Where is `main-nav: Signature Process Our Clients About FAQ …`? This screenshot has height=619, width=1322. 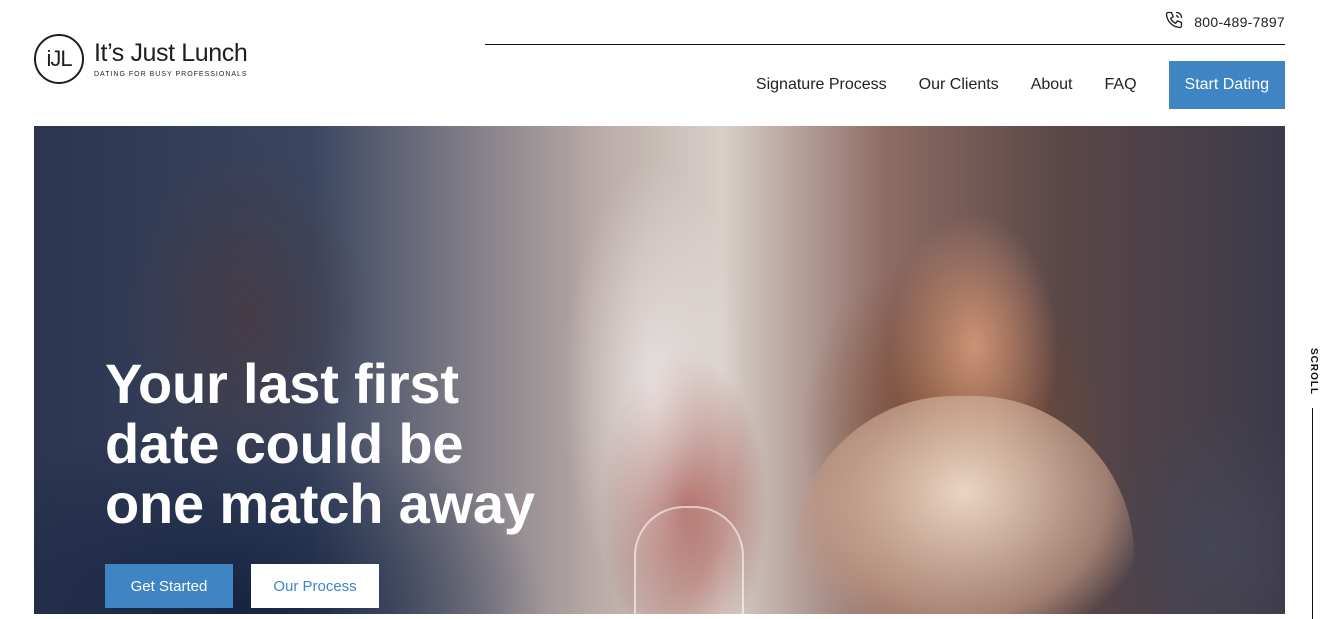 main-nav: Signature Process Our Clients About FAQ … is located at coordinates (1020, 85).